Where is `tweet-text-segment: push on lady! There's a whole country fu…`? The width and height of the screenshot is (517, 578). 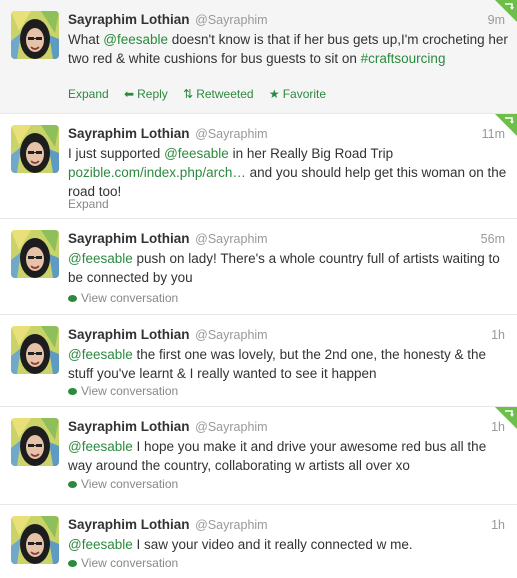 tweet-text-segment: push on lady! There's a whole country fu… is located at coordinates (284, 268).